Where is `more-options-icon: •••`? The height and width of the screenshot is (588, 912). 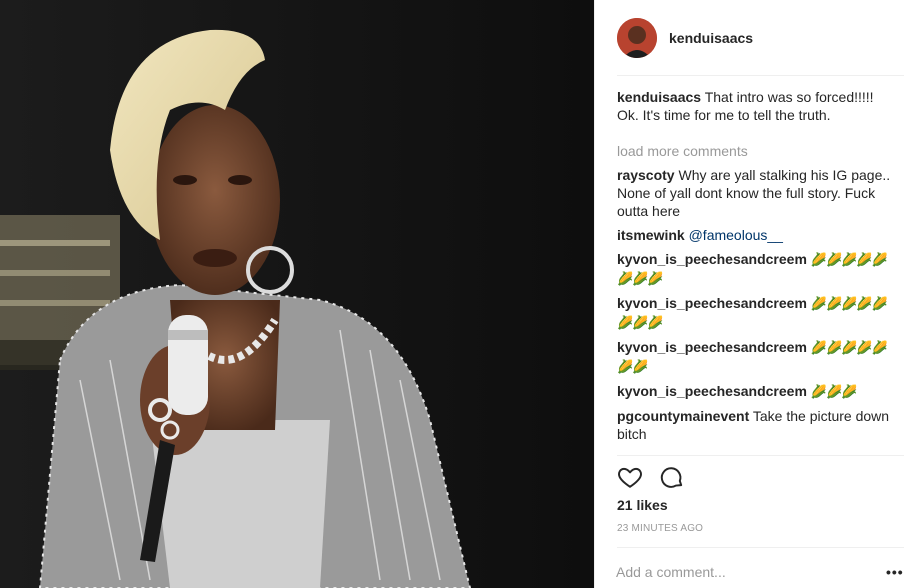 more-options-icon: ••• is located at coordinates (895, 572).